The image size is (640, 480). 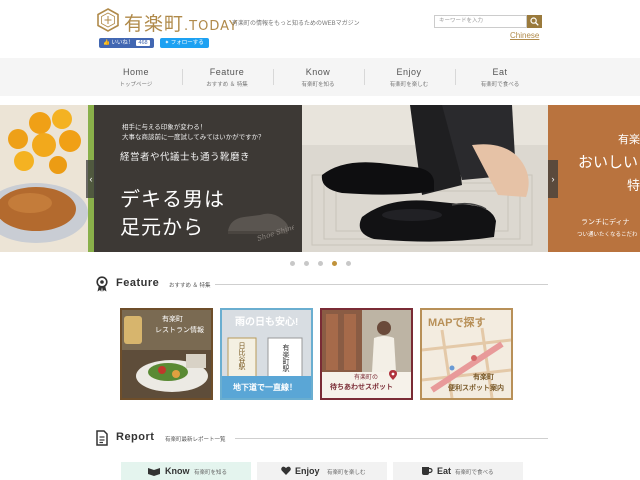 I want to click on logo-main: 有楽町, so click(x=154, y=24).